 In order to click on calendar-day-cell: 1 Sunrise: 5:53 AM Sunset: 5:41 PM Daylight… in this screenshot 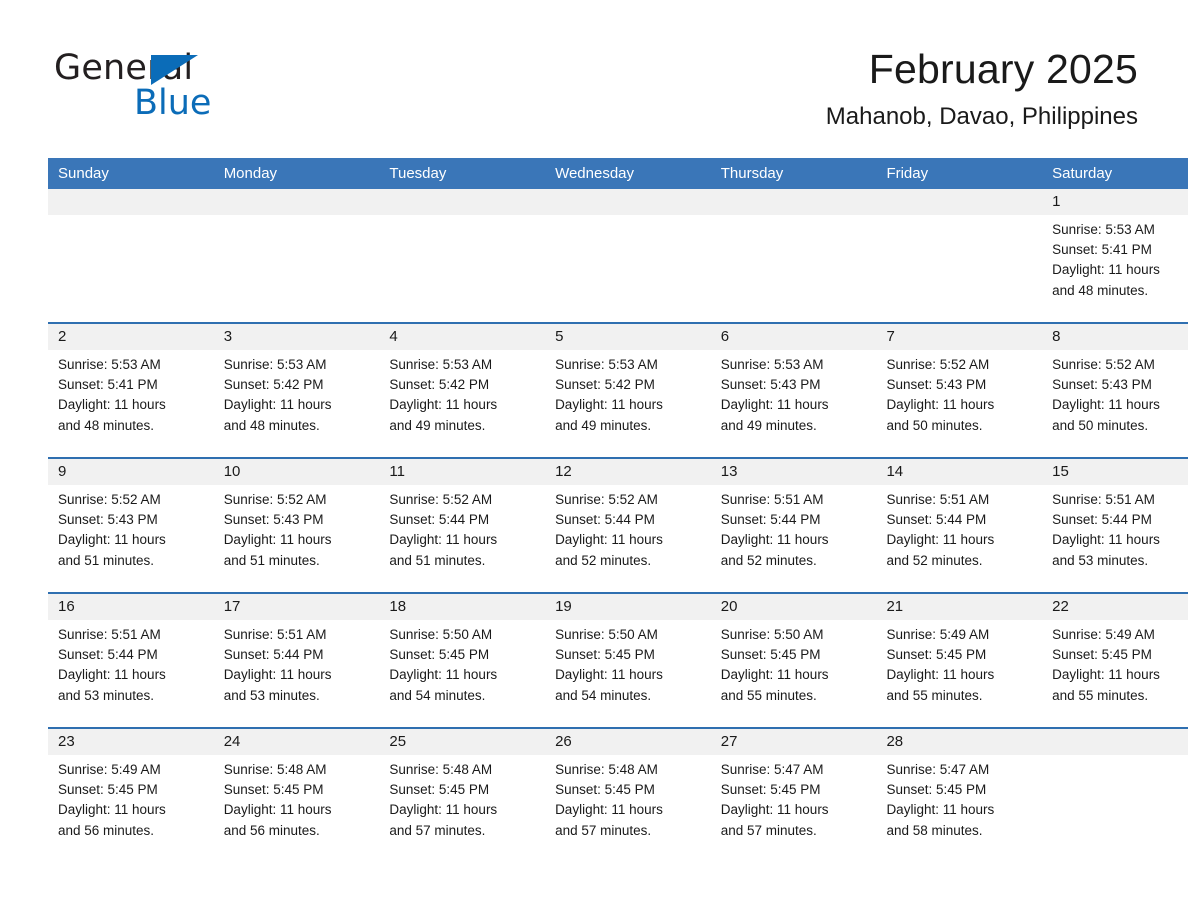, I will do `click(1115, 256)`.